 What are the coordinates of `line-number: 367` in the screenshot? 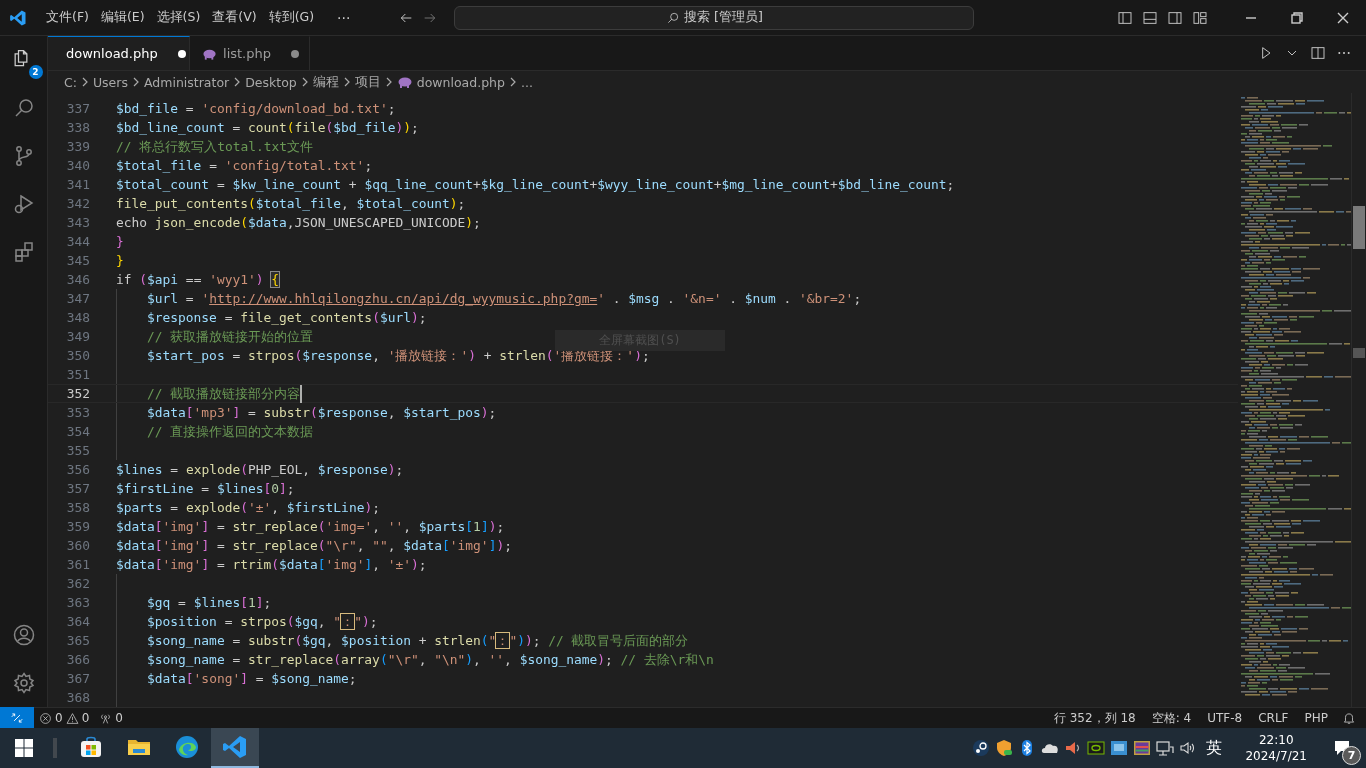 It's located at (77, 679).